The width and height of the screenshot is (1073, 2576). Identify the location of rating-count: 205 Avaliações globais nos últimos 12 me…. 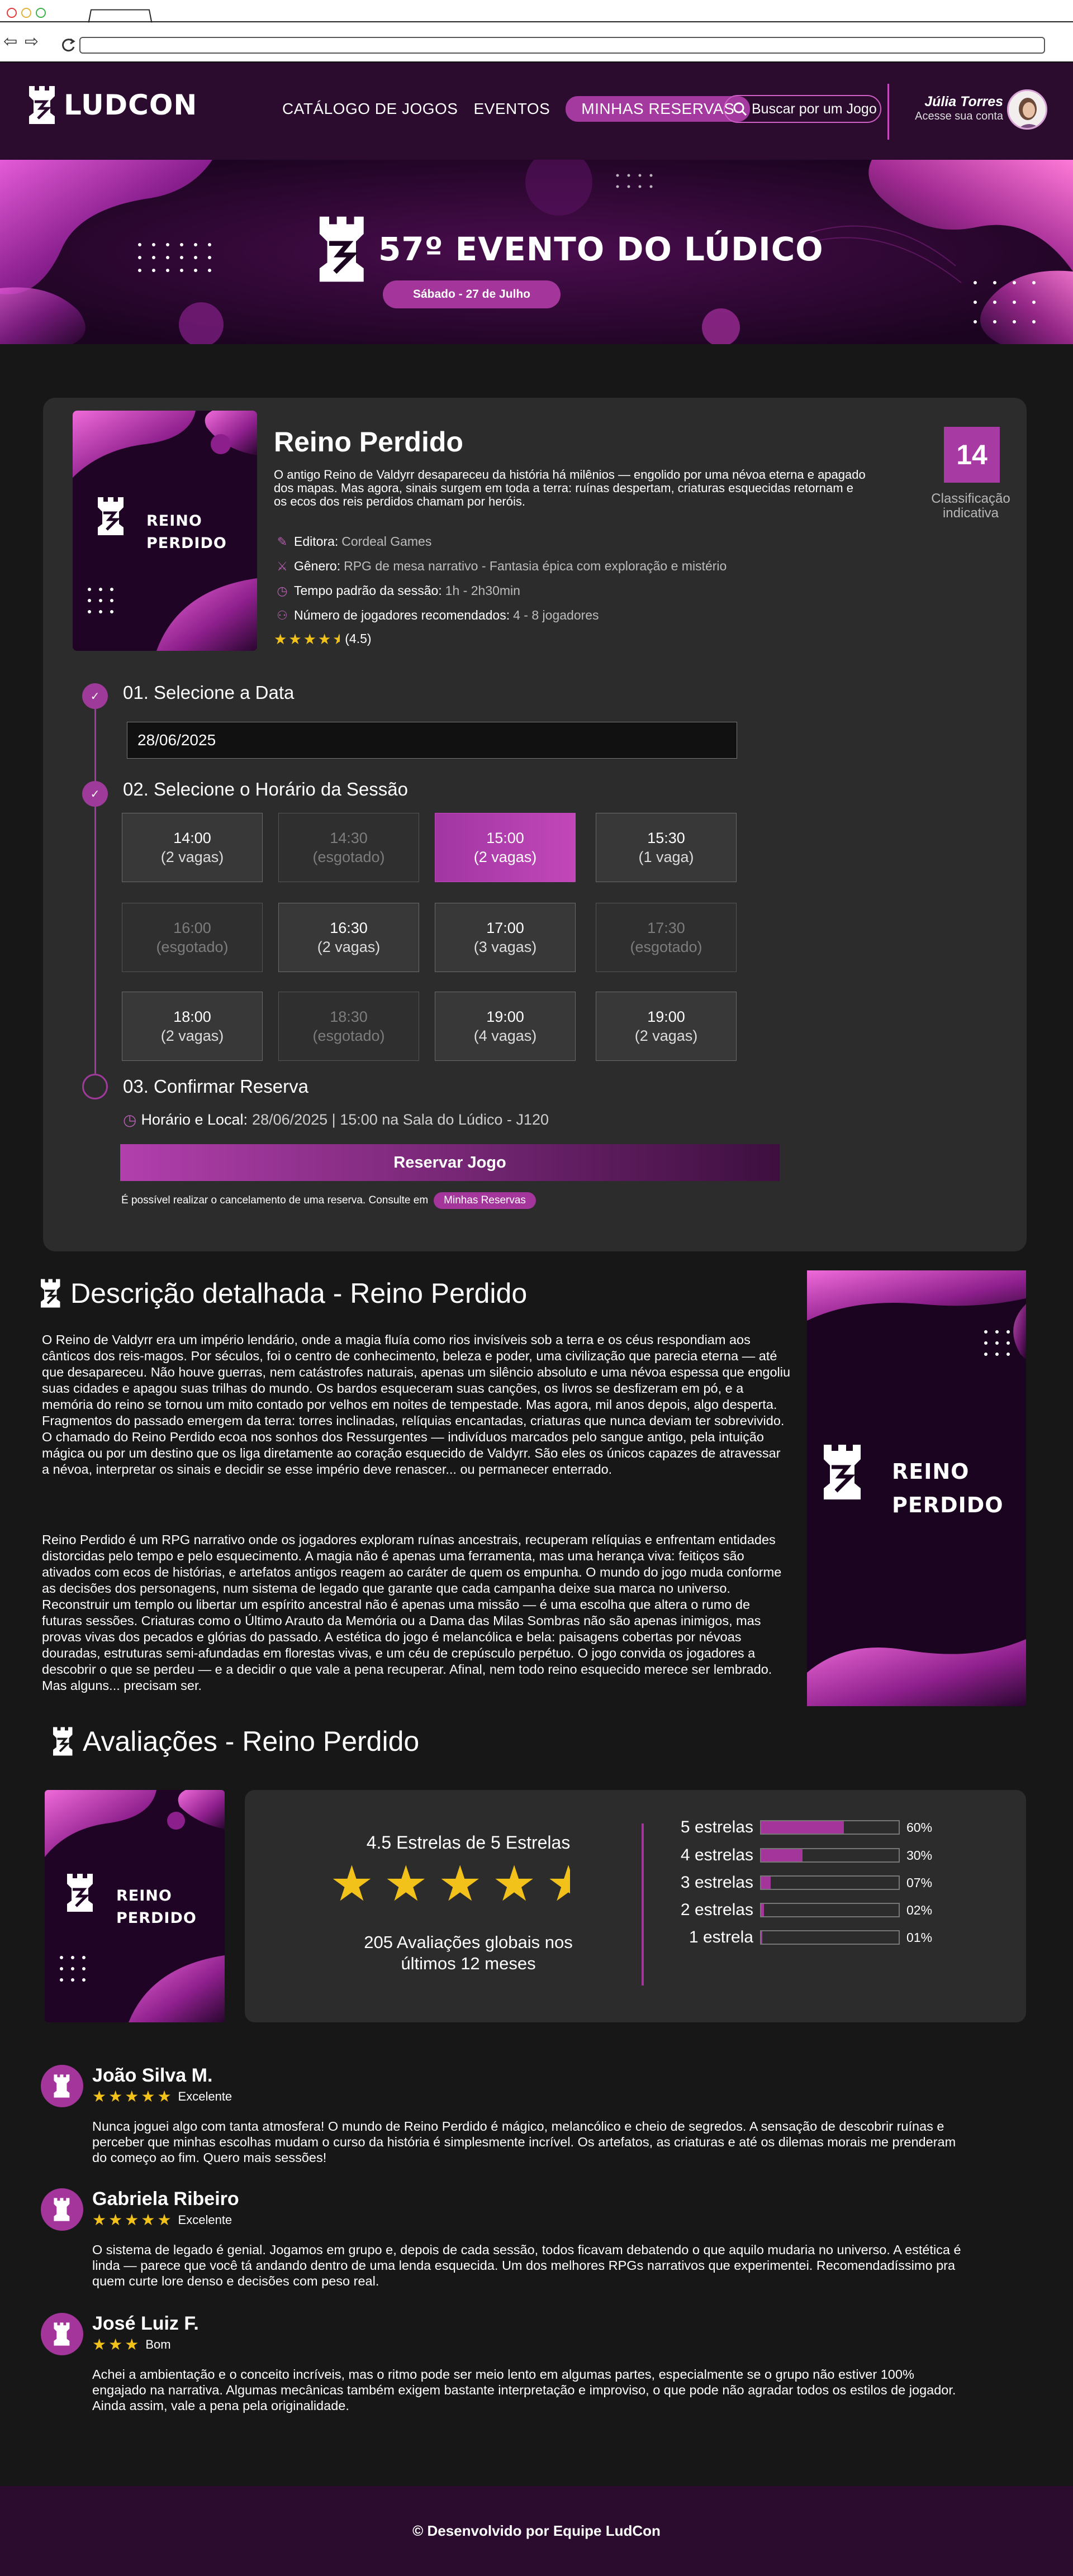
(468, 1952).